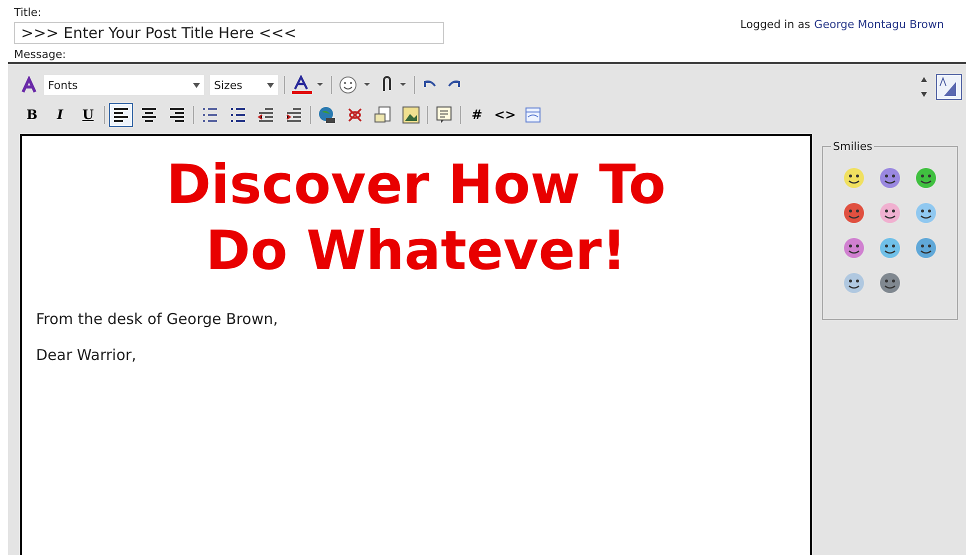  I want to click on headline-text: Discover How To, so click(416, 185).